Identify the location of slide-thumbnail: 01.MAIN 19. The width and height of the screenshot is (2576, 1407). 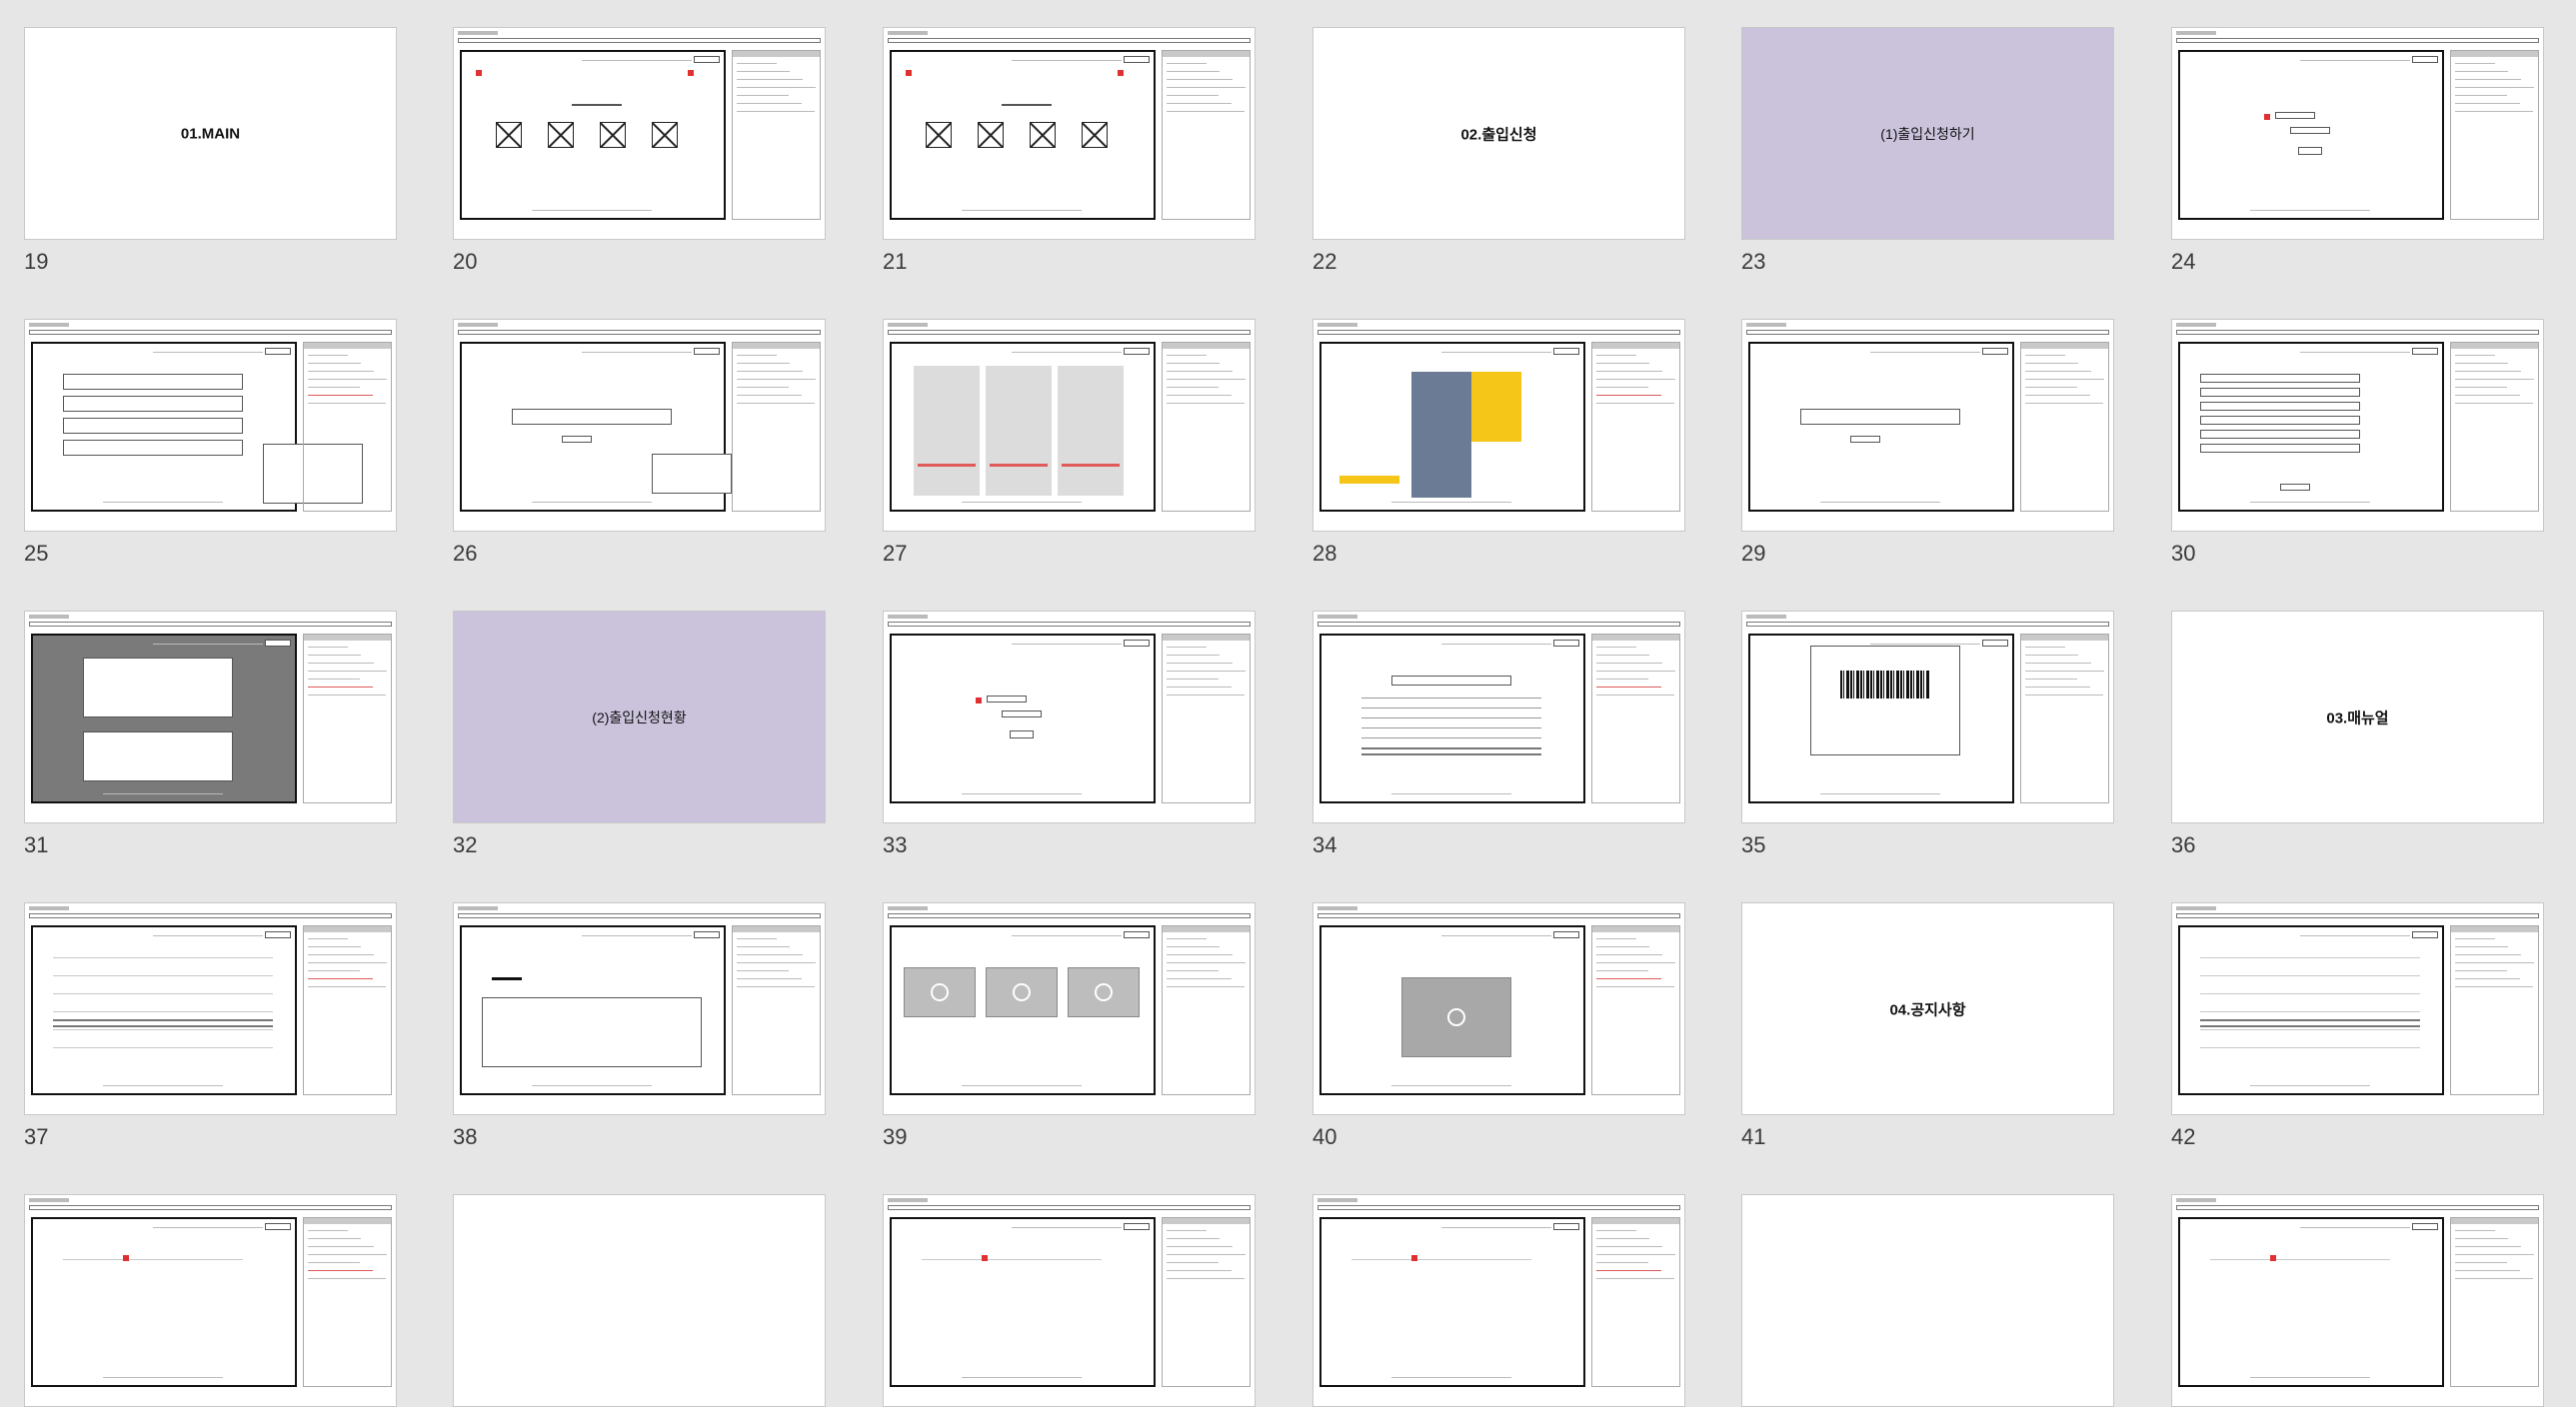
(210, 157).